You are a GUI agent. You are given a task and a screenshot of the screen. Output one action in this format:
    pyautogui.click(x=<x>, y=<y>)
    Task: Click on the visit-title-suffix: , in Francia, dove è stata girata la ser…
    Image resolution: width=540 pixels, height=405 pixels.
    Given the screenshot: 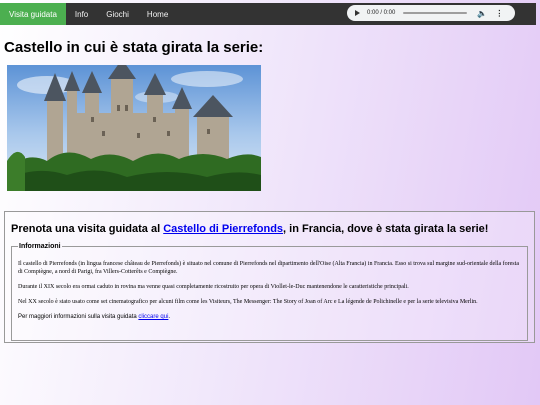 What is the action you would take?
    pyautogui.click(x=386, y=229)
    